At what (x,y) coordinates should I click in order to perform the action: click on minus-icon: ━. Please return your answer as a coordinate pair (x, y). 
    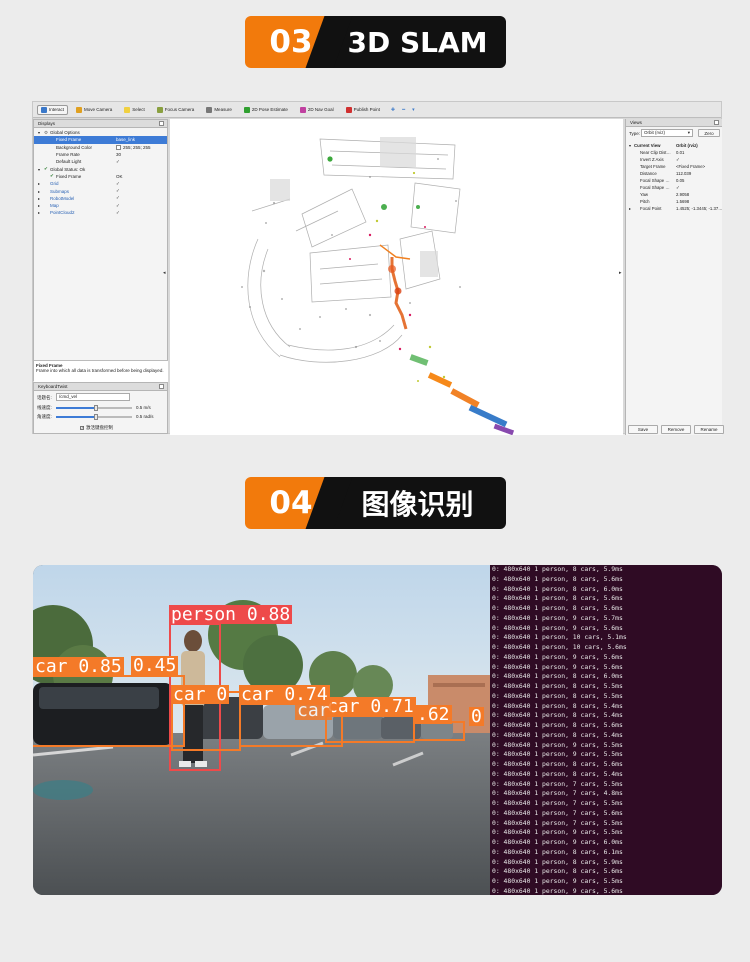
    Looking at the image, I should click on (403, 110).